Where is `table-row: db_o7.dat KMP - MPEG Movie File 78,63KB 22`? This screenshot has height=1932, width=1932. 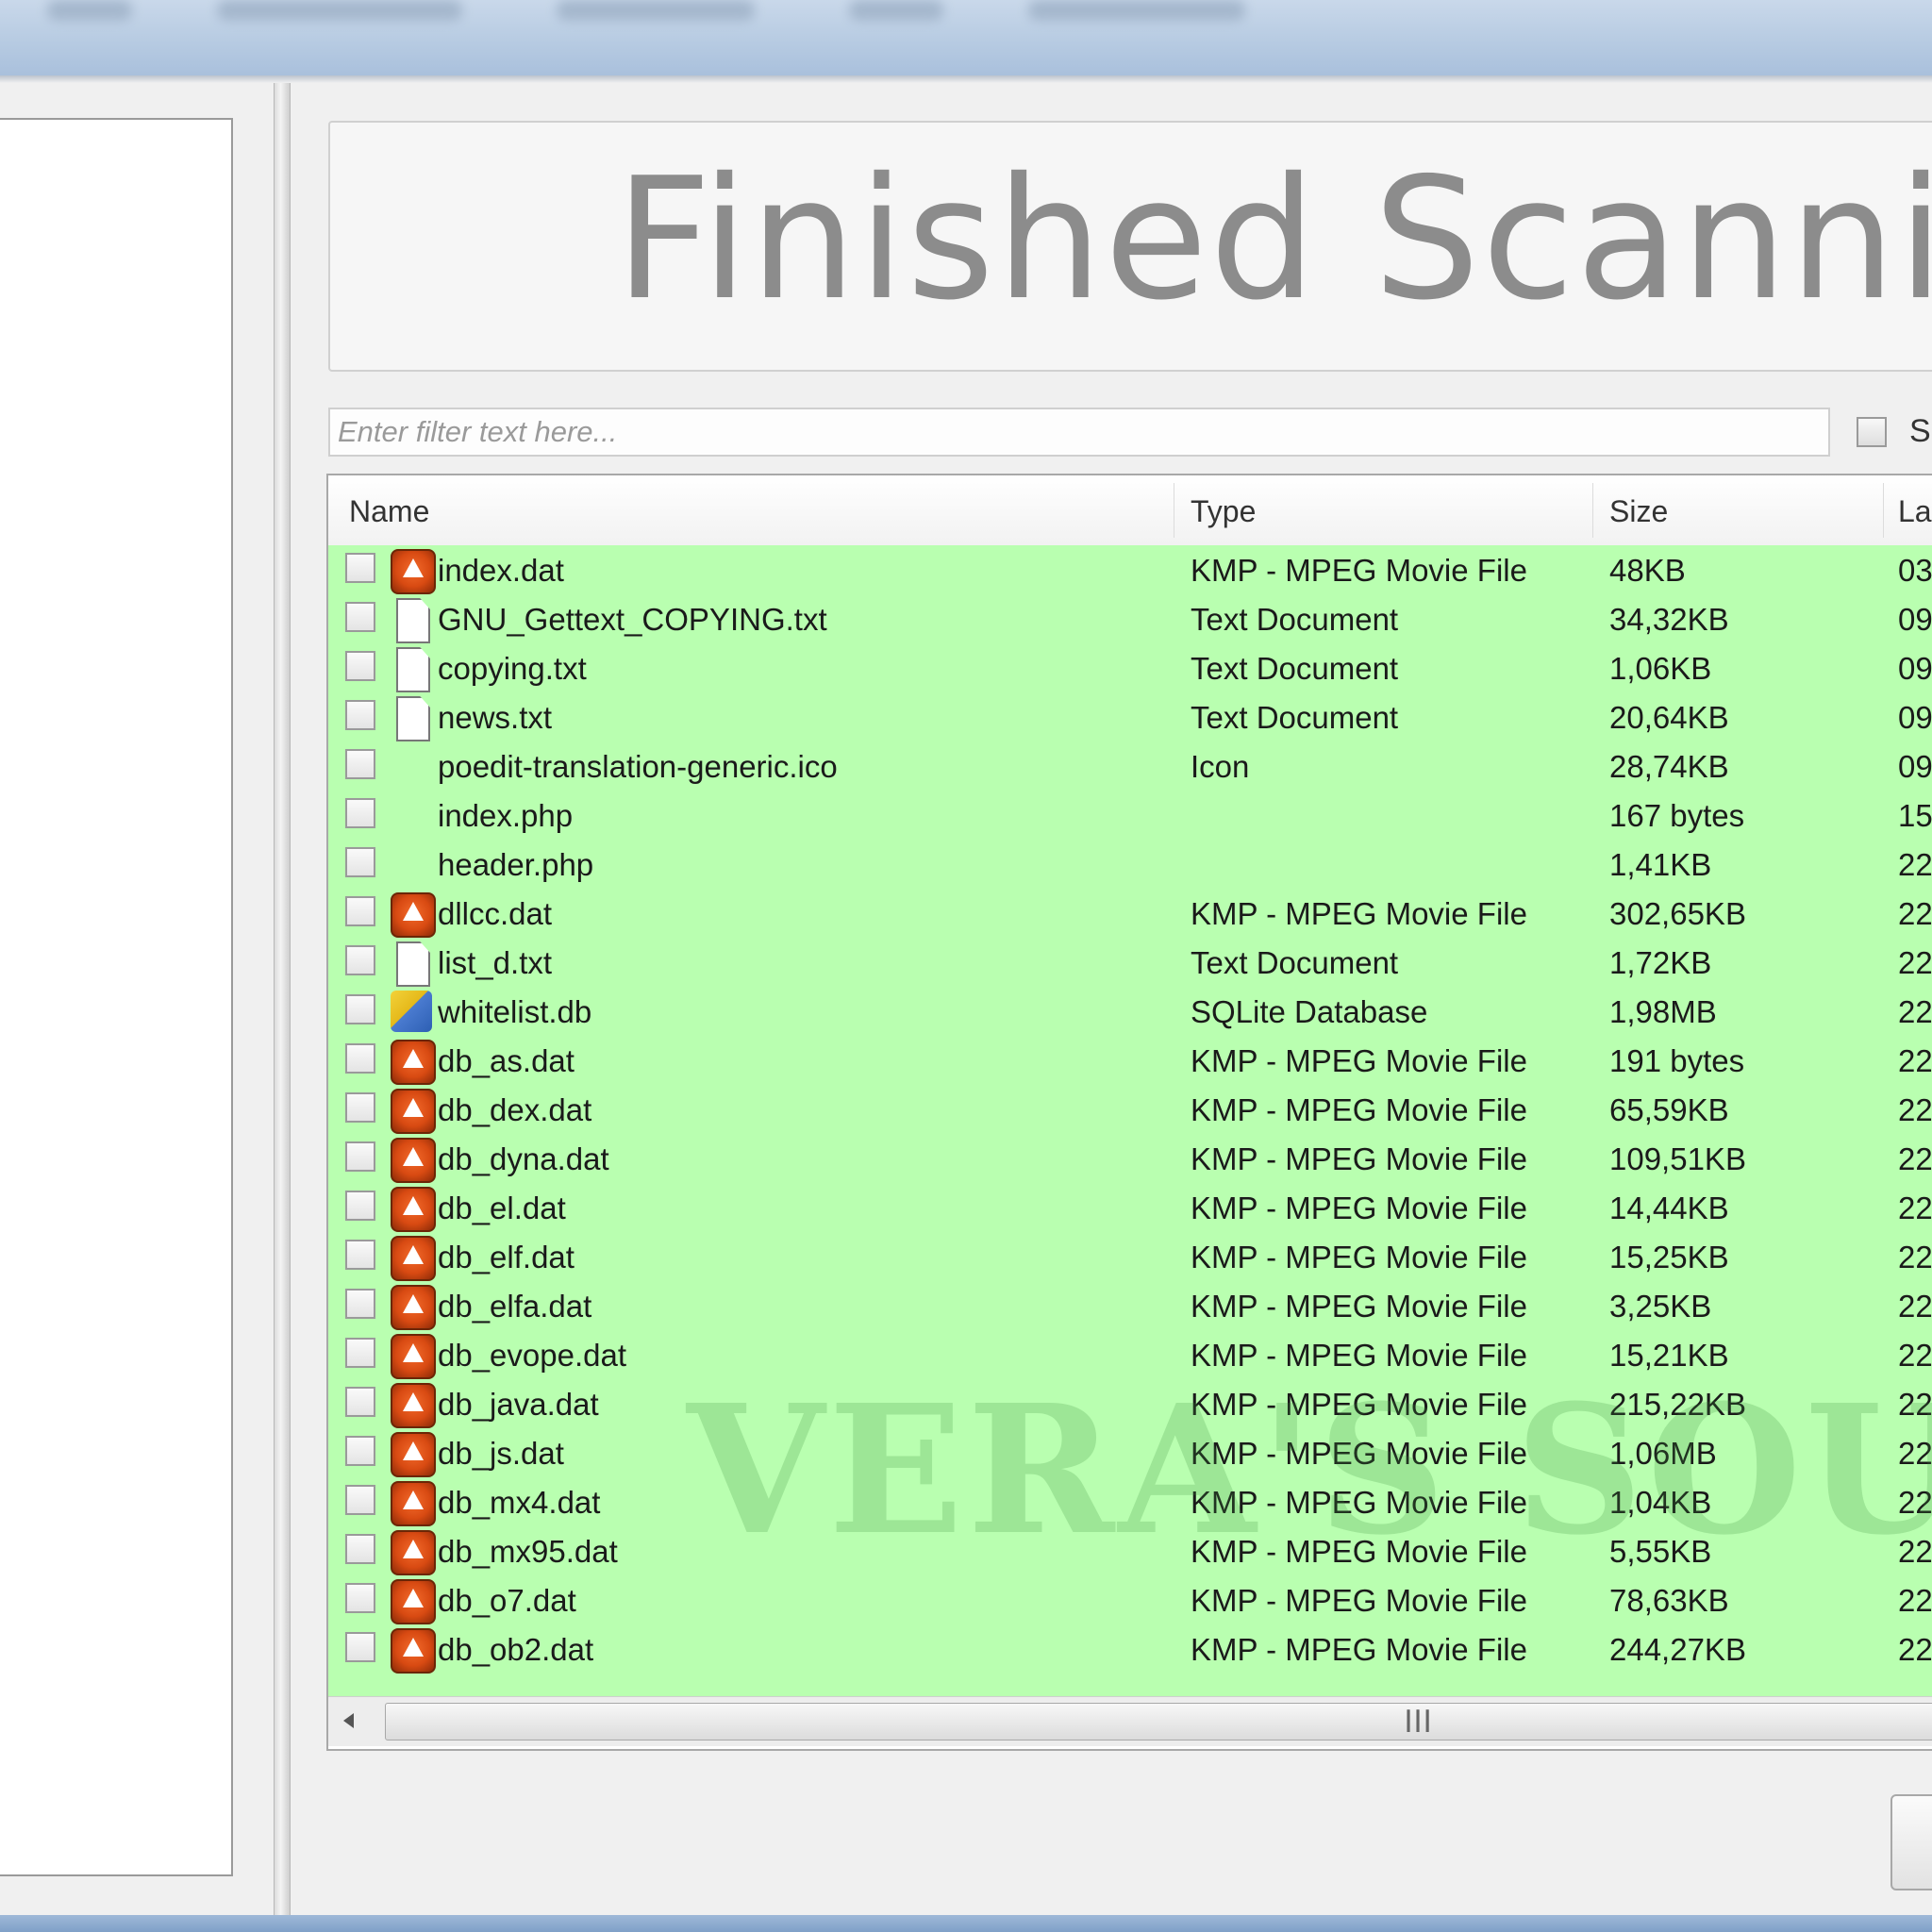 table-row: db_o7.dat KMP - MPEG Movie File 78,63KB 22 is located at coordinates (1130, 1599).